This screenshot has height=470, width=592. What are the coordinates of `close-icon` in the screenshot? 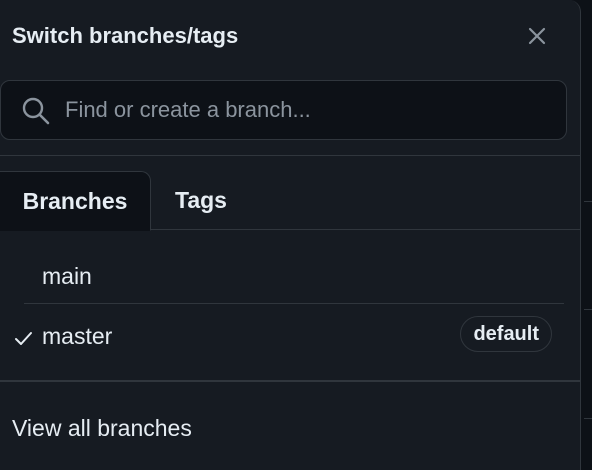 It's located at (537, 36).